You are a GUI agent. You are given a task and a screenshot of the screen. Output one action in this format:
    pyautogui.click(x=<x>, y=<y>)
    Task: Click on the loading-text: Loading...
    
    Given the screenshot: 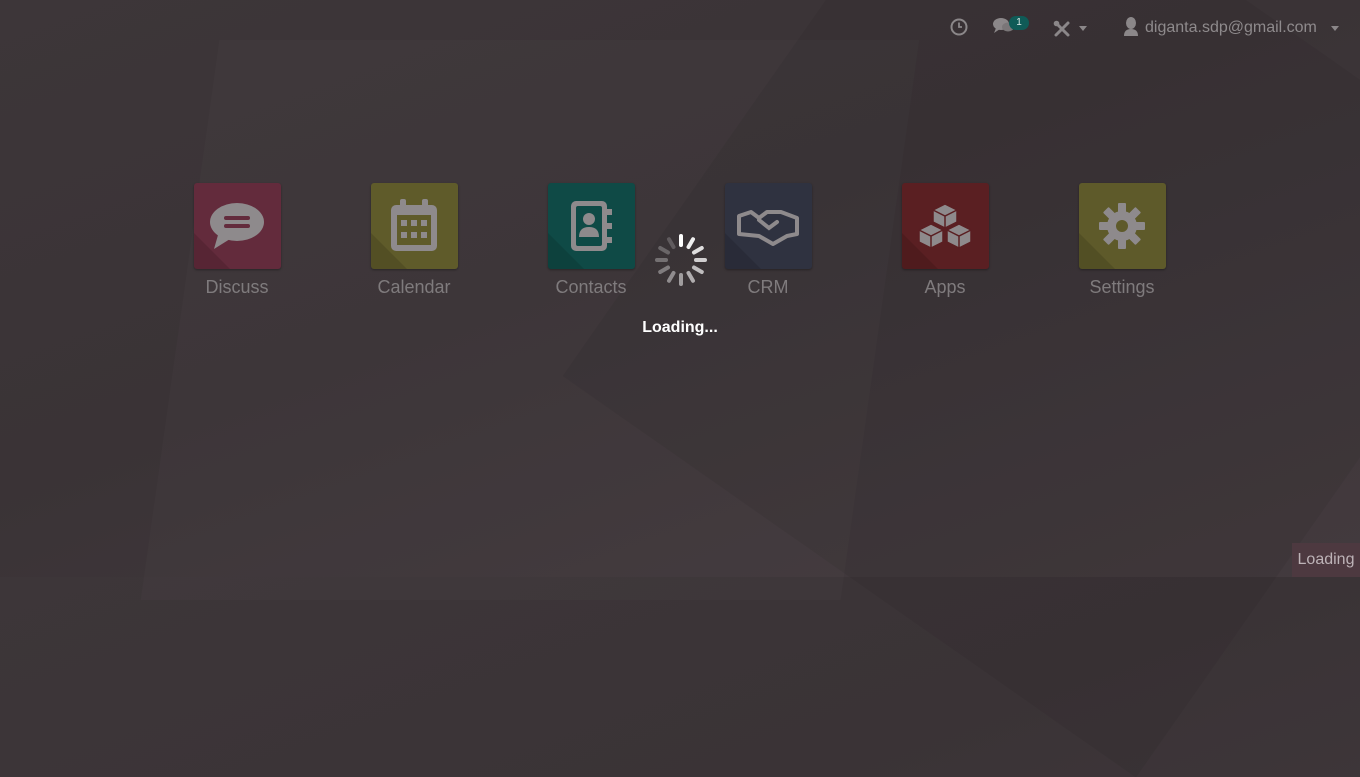 What is the action you would take?
    pyautogui.click(x=680, y=327)
    